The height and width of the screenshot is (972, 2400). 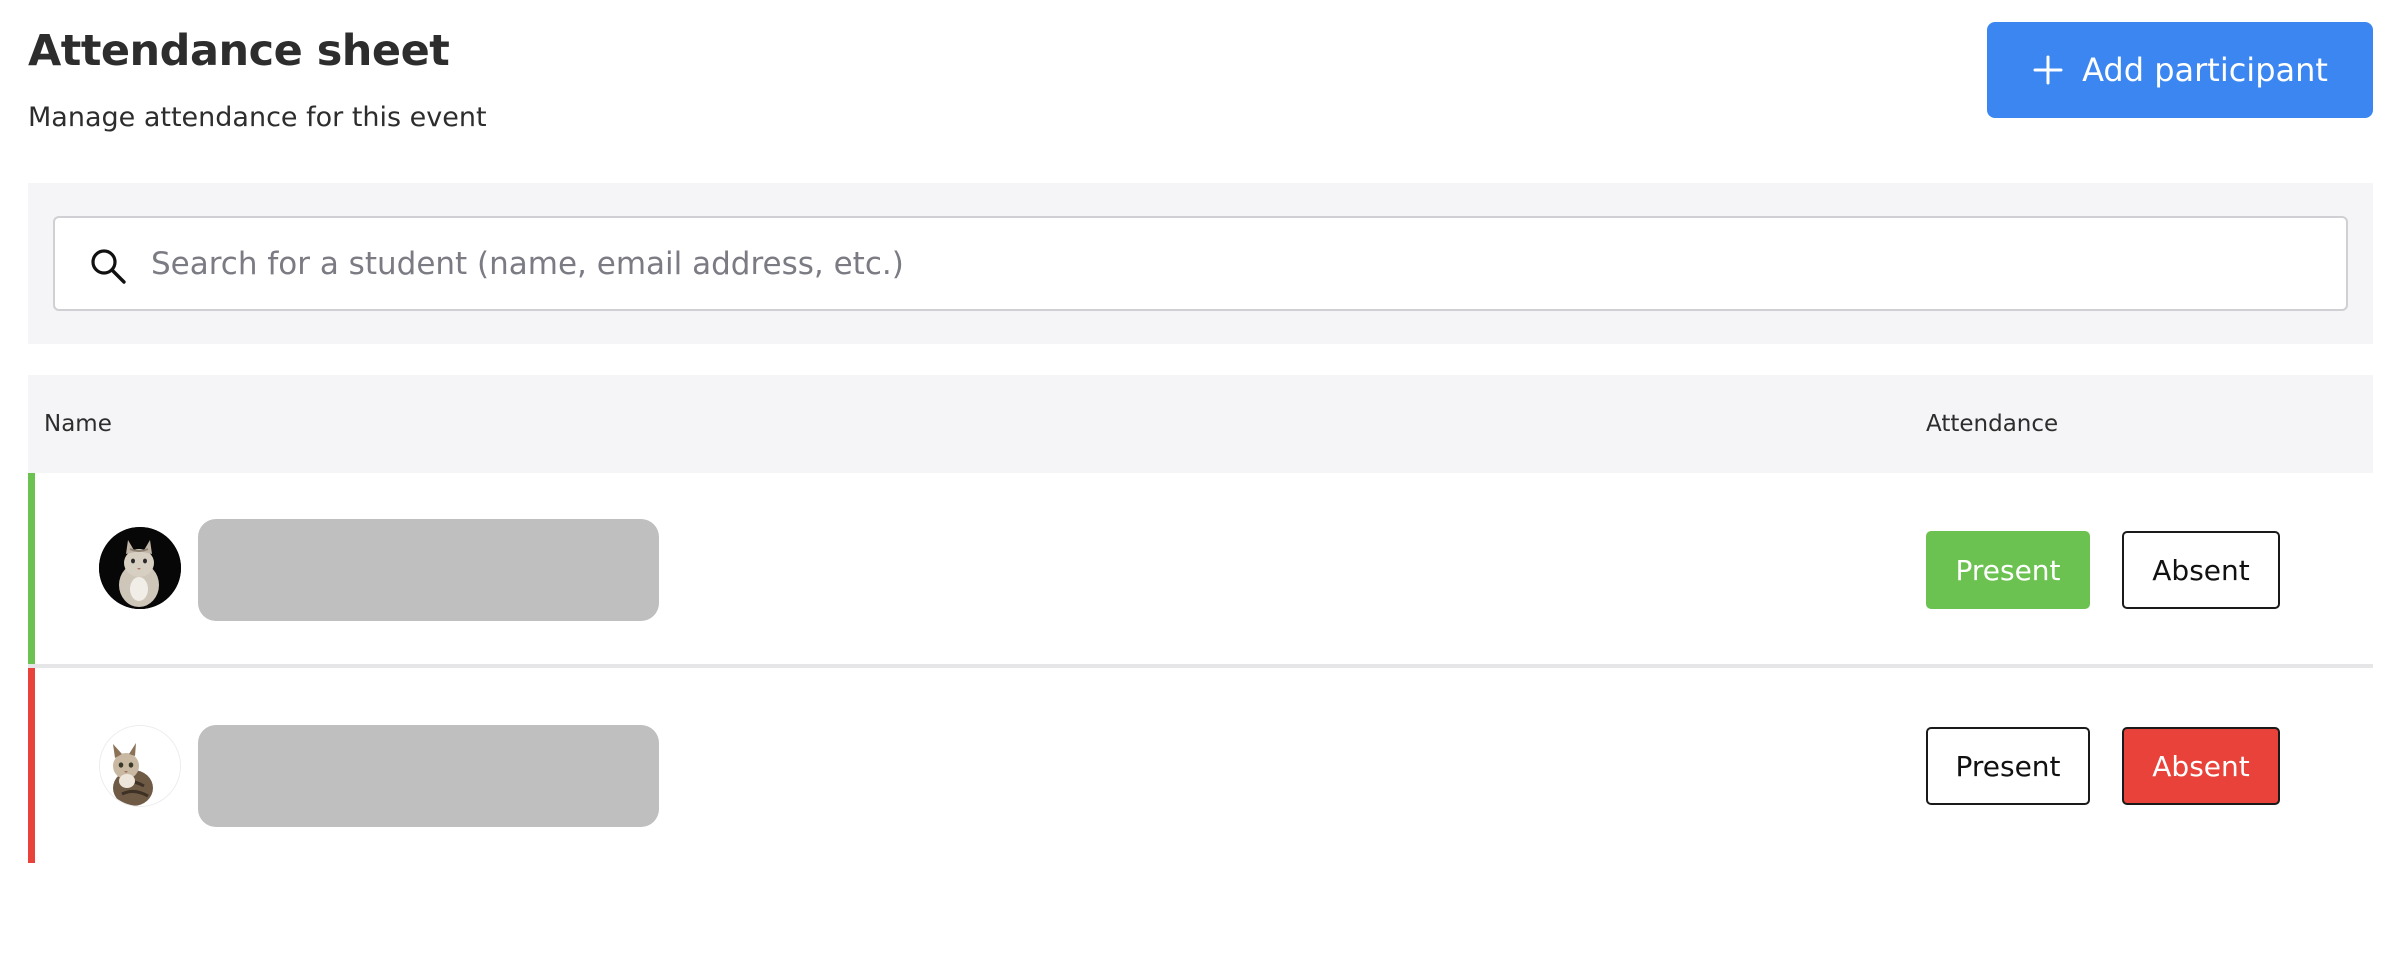 What do you see at coordinates (2048, 70) in the screenshot?
I see `plus-icon` at bounding box center [2048, 70].